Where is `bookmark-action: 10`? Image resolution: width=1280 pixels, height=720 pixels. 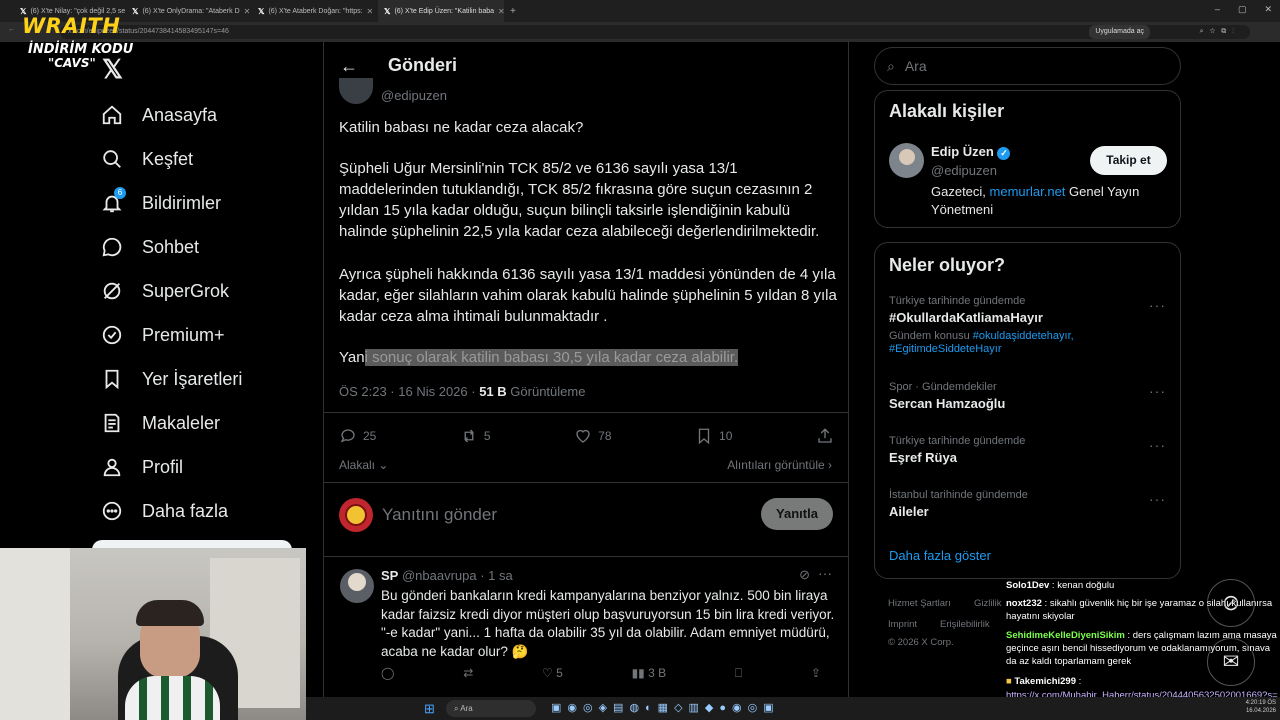 bookmark-action: 10 is located at coordinates (713, 436).